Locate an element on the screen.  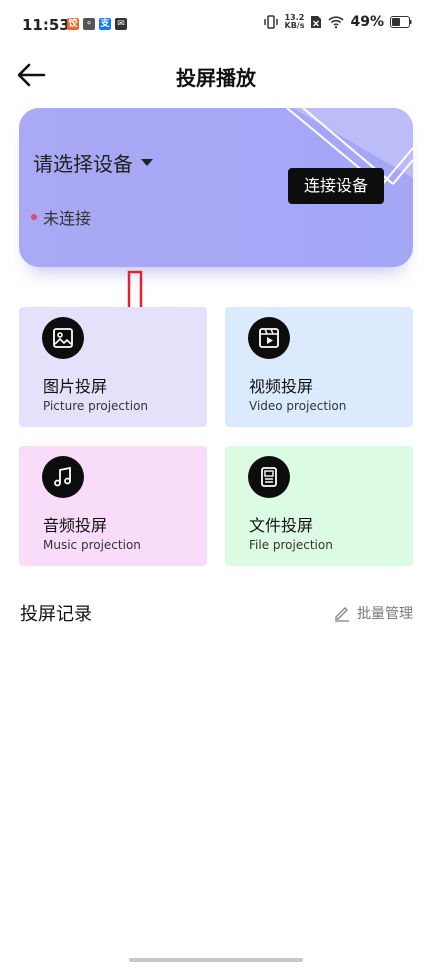
status-time: 11:53 is located at coordinates (46, 25).